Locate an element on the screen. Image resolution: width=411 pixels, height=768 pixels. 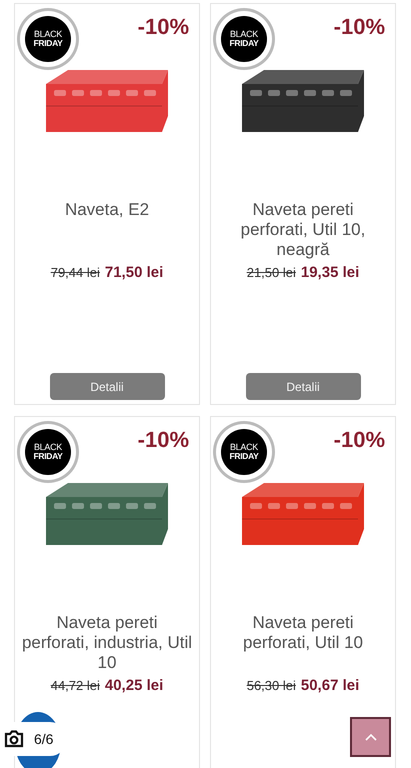
product-title: Naveta, E2 is located at coordinates (107, 210).